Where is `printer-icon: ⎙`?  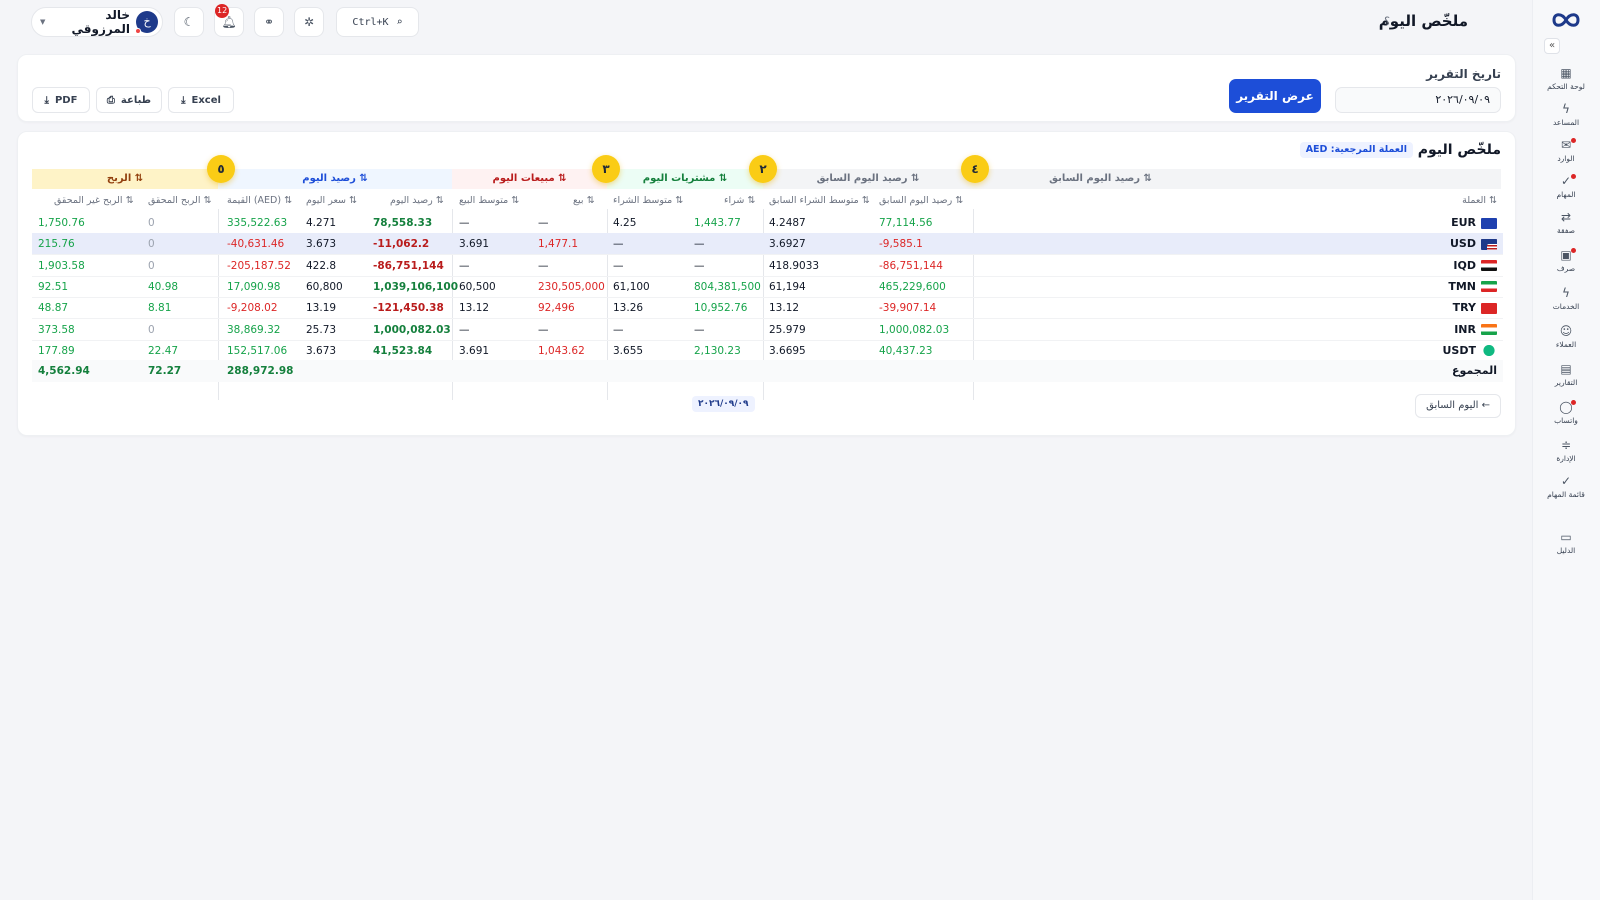
printer-icon: ⎙ is located at coordinates (110, 100).